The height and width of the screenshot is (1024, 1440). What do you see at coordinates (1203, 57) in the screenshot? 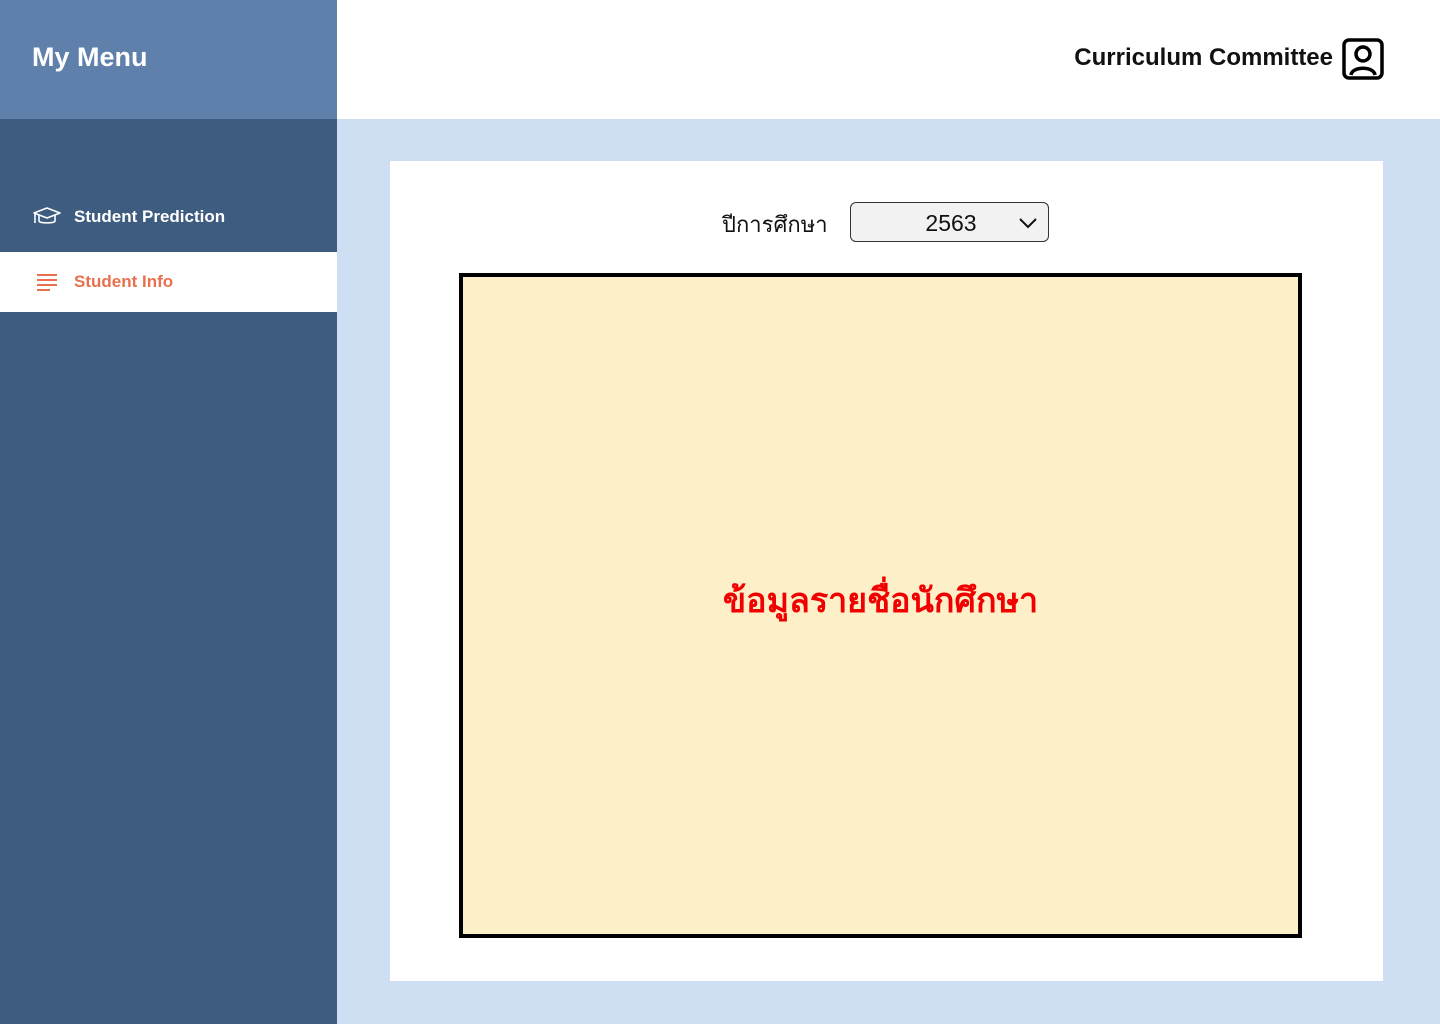
I see `user-name: Curriculum Committee` at bounding box center [1203, 57].